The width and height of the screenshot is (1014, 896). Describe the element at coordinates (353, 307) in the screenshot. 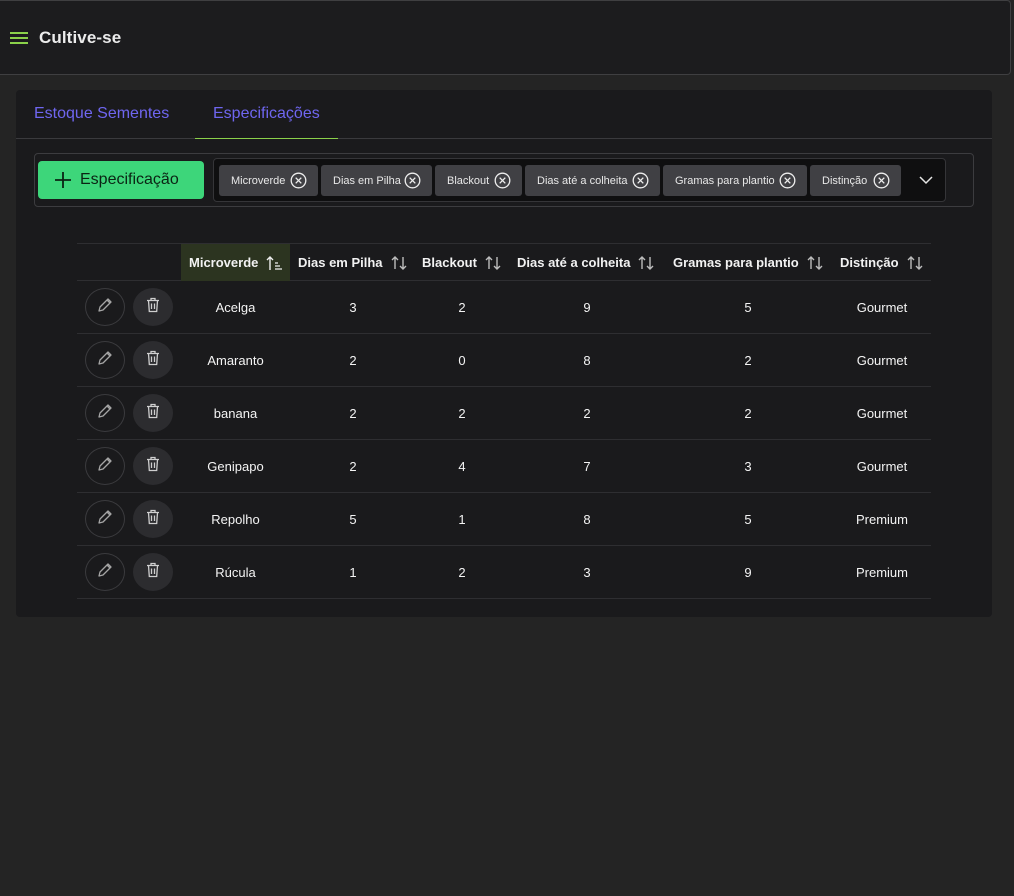

I see `cell-dias-em-pilha: 3` at that location.